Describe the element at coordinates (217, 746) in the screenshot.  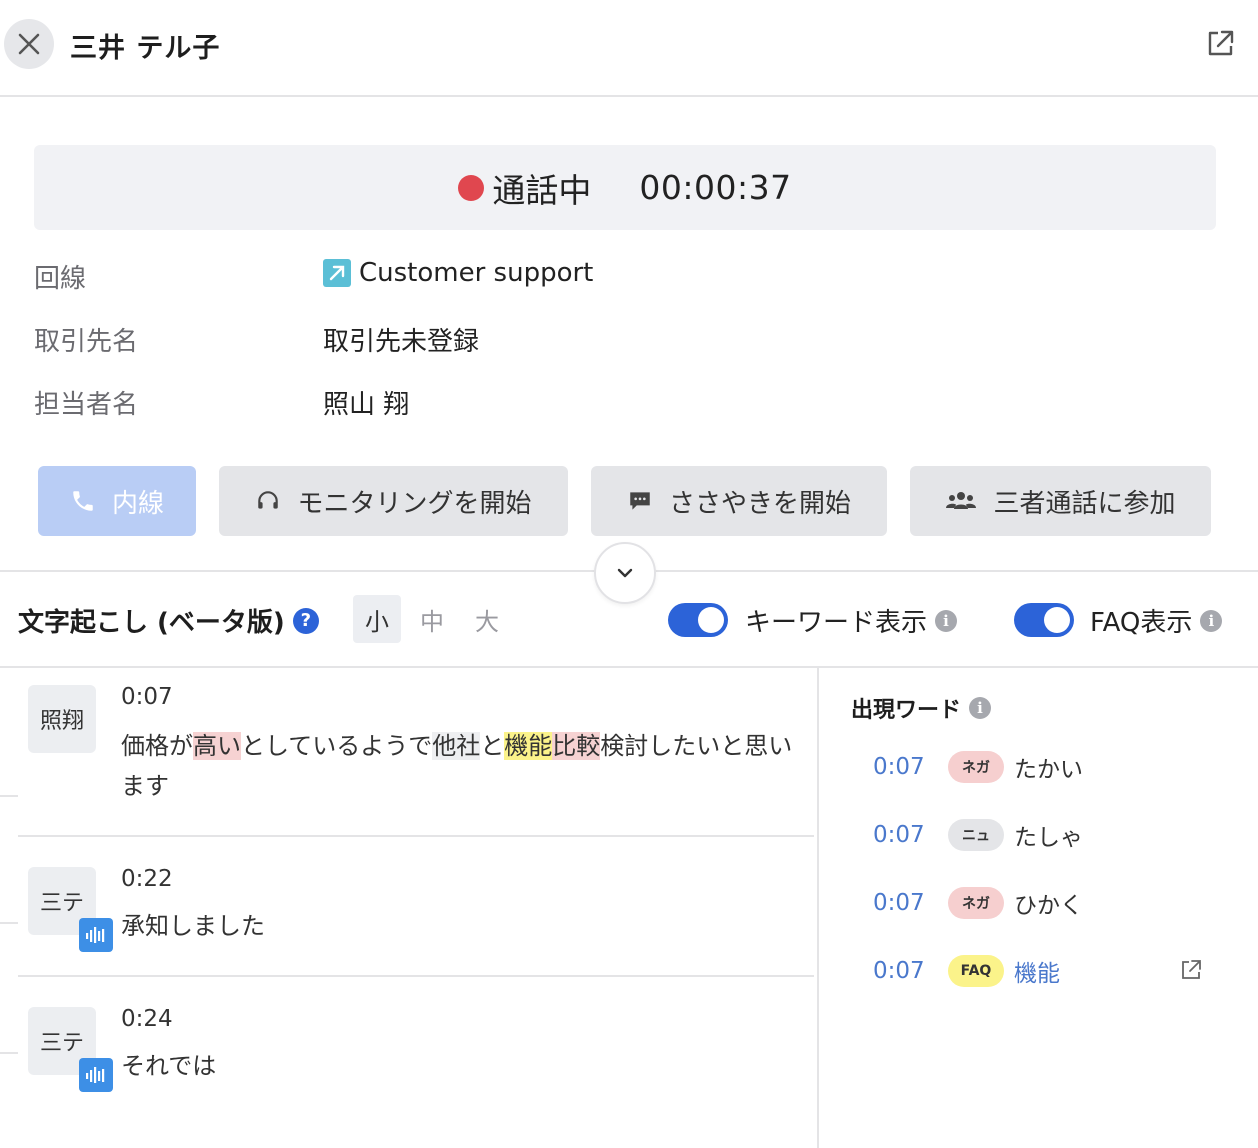
I see `negative-keyword-highlight: 高い` at that location.